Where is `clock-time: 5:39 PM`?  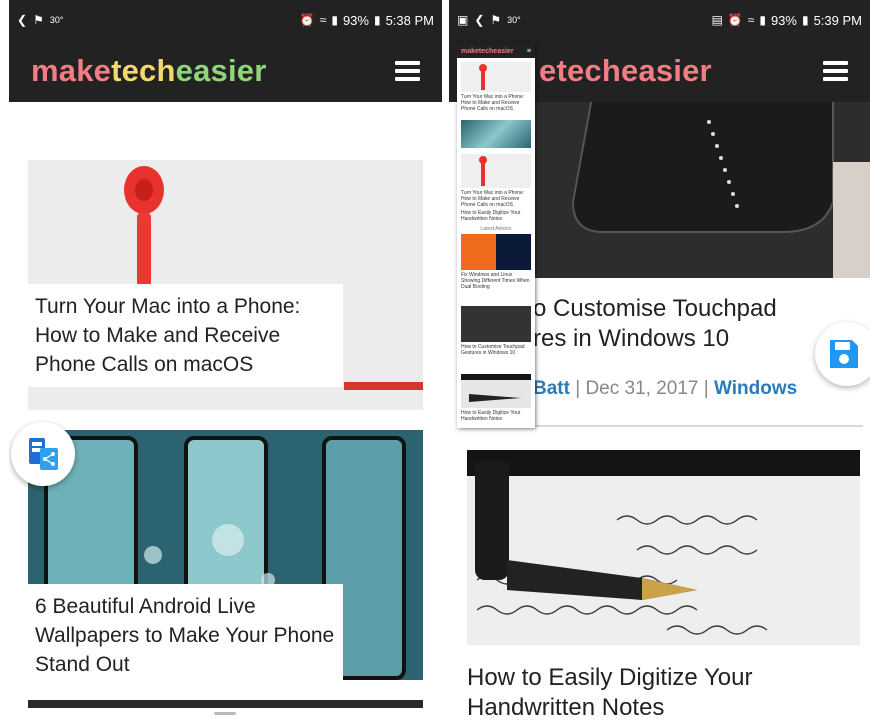
clock-time: 5:39 PM is located at coordinates (837, 20).